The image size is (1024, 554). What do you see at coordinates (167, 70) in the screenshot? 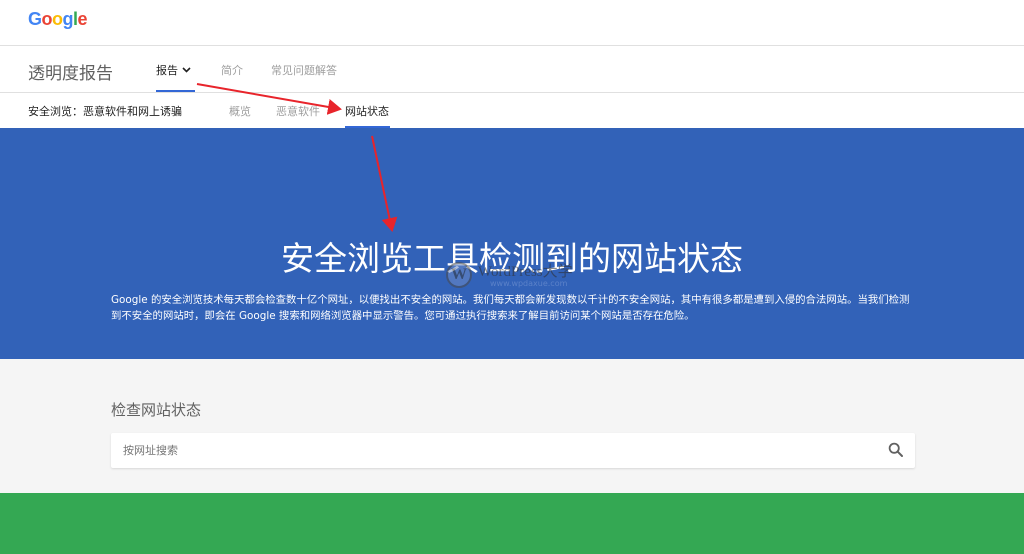
I see `tab-reports-label: 报告` at bounding box center [167, 70].